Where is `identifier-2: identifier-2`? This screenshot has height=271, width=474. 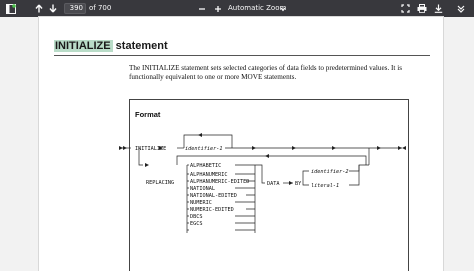 identifier-2: identifier-2 is located at coordinates (329, 172).